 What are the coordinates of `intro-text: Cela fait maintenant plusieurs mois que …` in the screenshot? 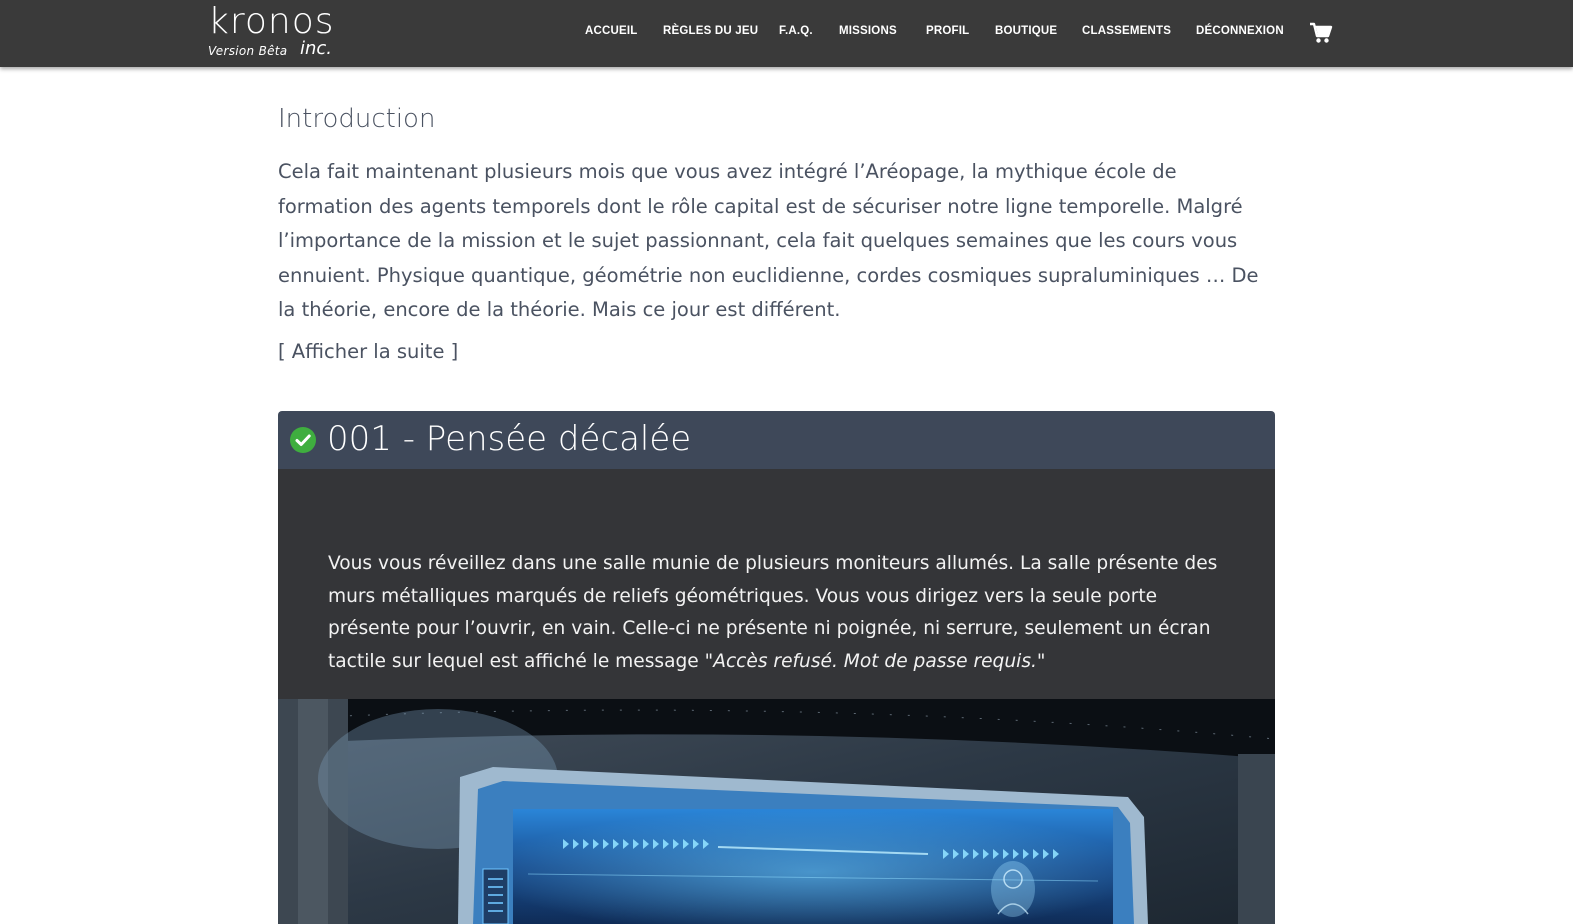 It's located at (768, 240).